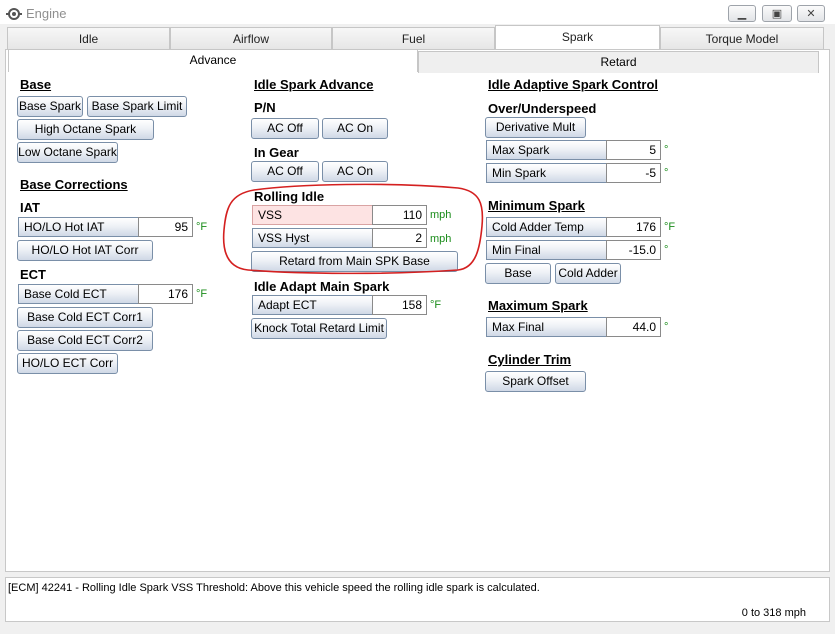 This screenshot has height=634, width=835. Describe the element at coordinates (165, 227) in the screenshot. I see `hot-iat-value: 95` at that location.